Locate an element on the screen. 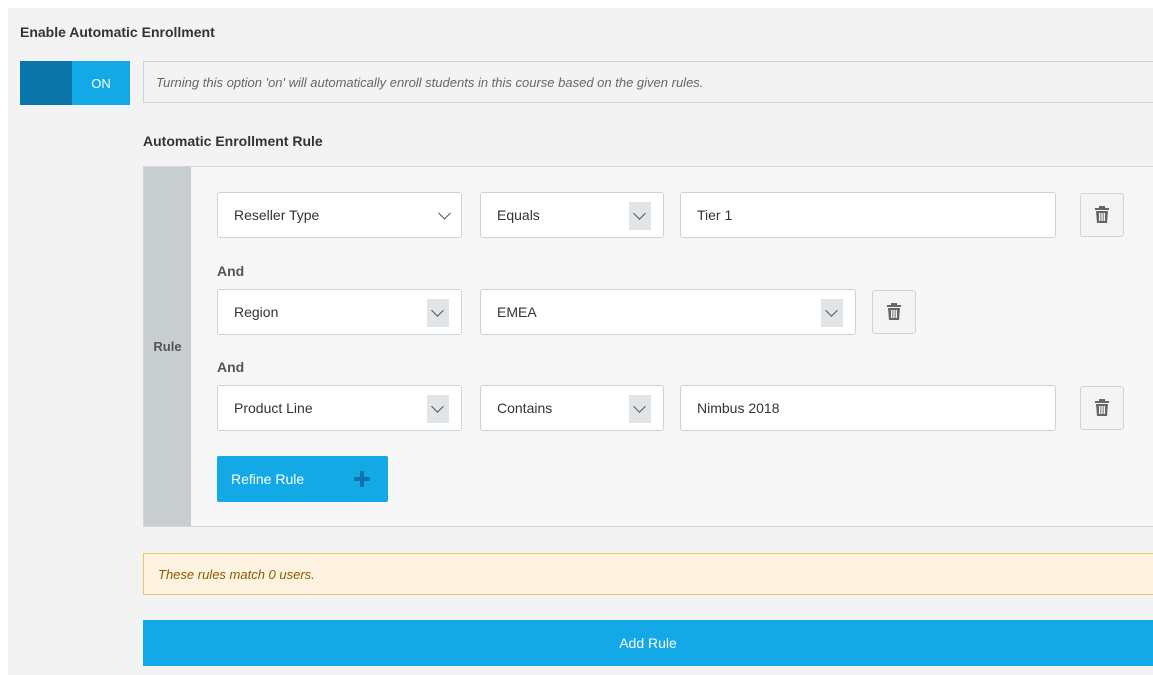 Image resolution: width=1153 pixels, height=675 pixels. condition-2-field-select: Region is located at coordinates (339, 312).